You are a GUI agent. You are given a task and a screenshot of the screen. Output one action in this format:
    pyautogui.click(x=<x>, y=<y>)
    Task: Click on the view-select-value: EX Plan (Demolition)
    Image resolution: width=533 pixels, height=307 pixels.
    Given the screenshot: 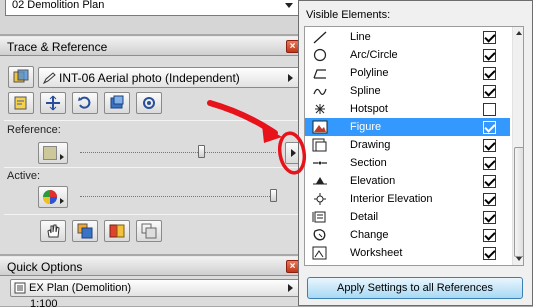 What is the action you would take?
    pyautogui.click(x=80, y=288)
    